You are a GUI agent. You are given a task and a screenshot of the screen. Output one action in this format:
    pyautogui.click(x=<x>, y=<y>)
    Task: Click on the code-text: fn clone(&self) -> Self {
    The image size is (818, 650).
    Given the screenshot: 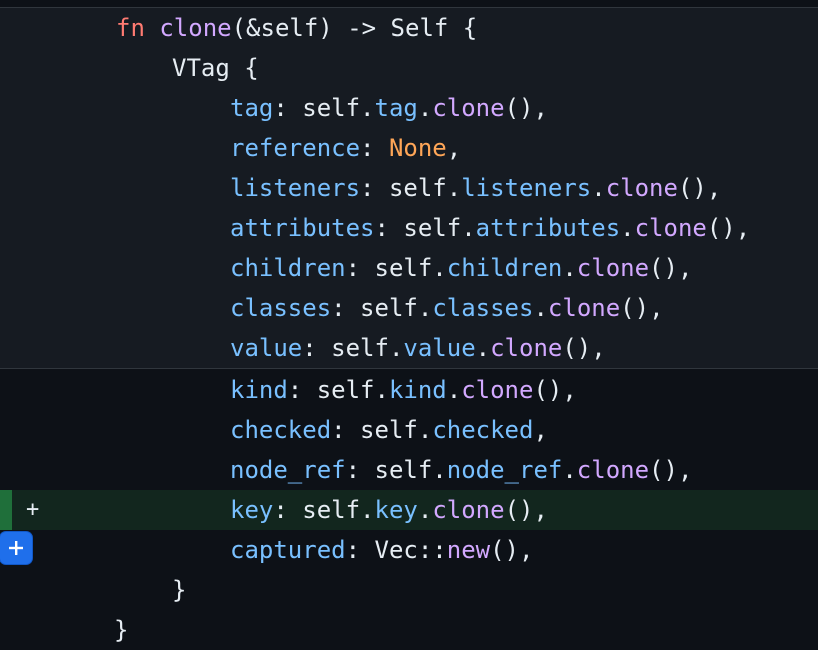 What is the action you would take?
    pyautogui.click(x=296, y=28)
    